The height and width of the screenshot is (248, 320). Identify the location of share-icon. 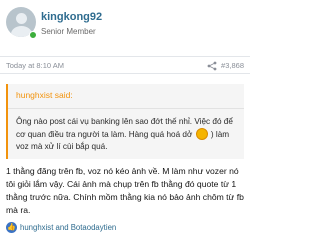
(212, 66).